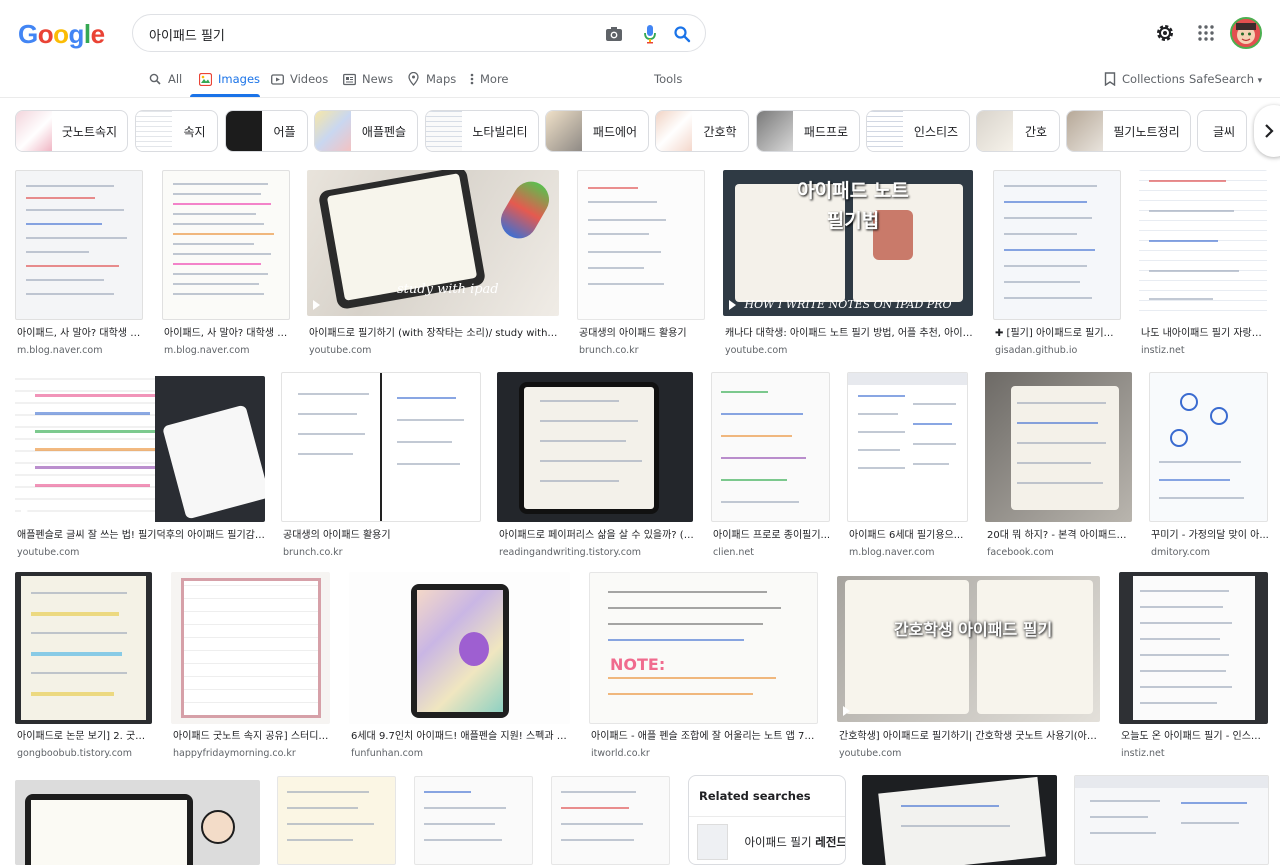 The height and width of the screenshot is (865, 1280). Describe the element at coordinates (892, 552) in the screenshot. I see `result-source: m.blog.naver.com` at that location.